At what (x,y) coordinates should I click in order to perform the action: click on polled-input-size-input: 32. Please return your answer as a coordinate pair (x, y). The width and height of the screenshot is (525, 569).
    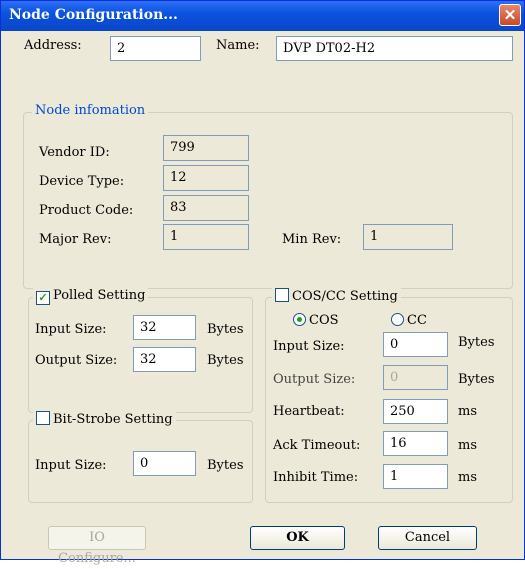
    Looking at the image, I should click on (164, 327).